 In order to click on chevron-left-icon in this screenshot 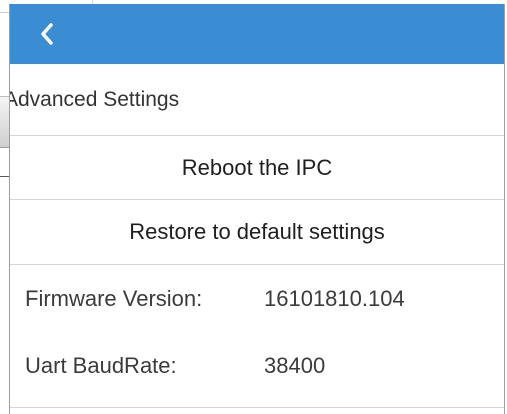, I will do `click(47, 34)`.